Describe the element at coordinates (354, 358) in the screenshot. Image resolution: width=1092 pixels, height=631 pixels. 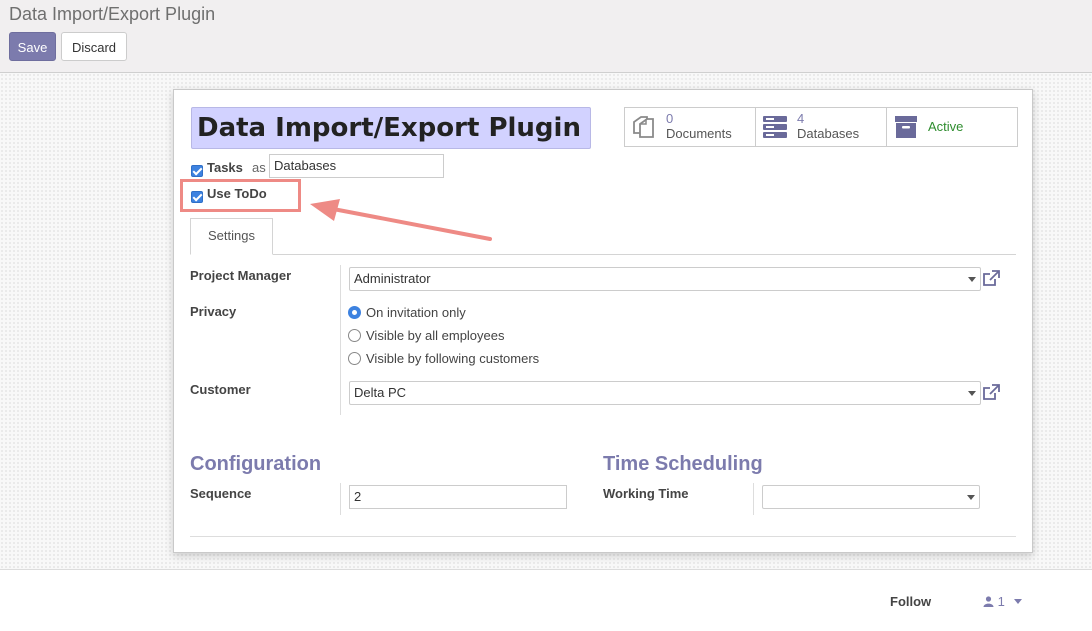
I see `privacy-radio-customers` at that location.